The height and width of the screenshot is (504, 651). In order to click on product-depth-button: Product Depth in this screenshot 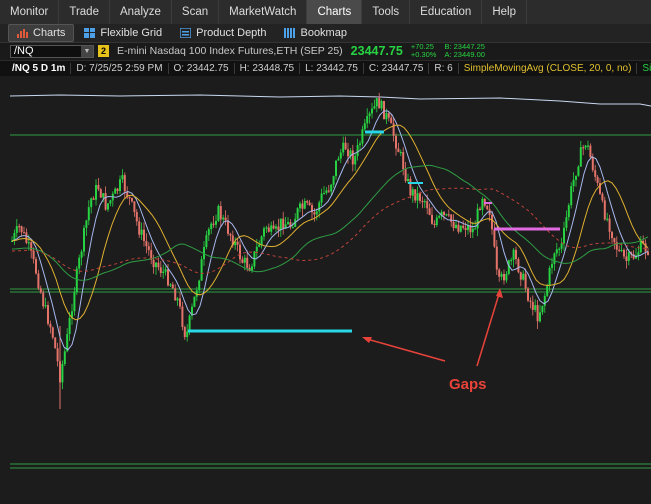, I will do `click(223, 33)`.